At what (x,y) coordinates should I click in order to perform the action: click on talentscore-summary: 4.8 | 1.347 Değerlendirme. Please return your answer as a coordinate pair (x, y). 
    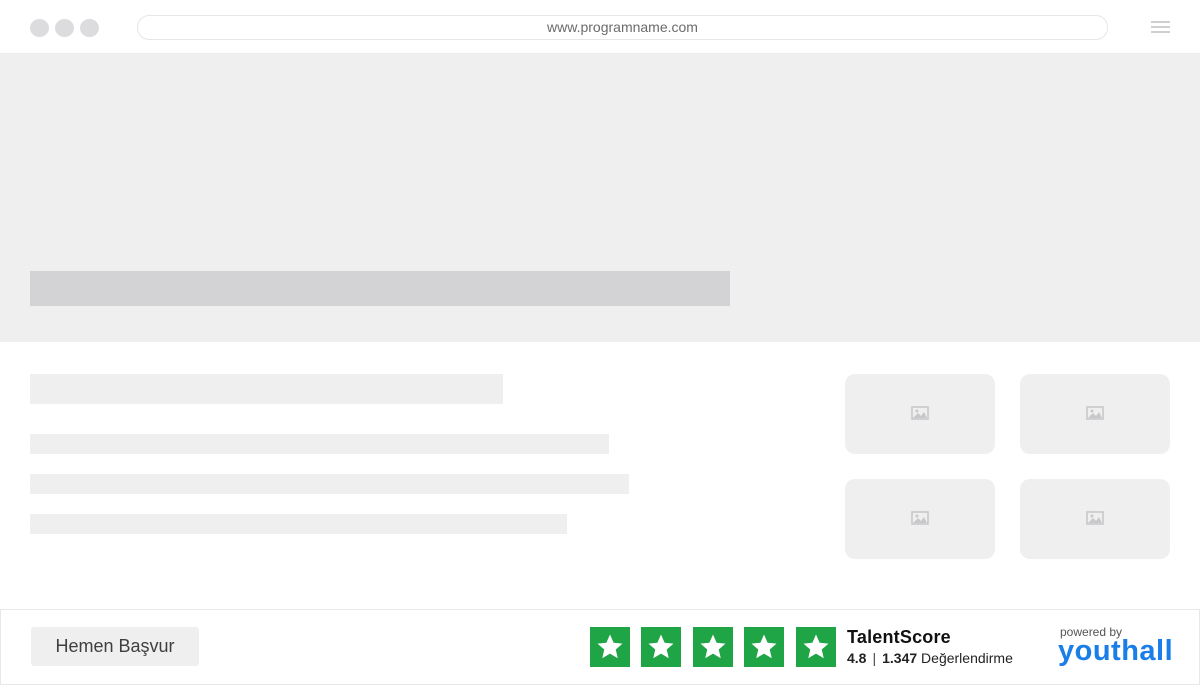
    Looking at the image, I should click on (930, 658).